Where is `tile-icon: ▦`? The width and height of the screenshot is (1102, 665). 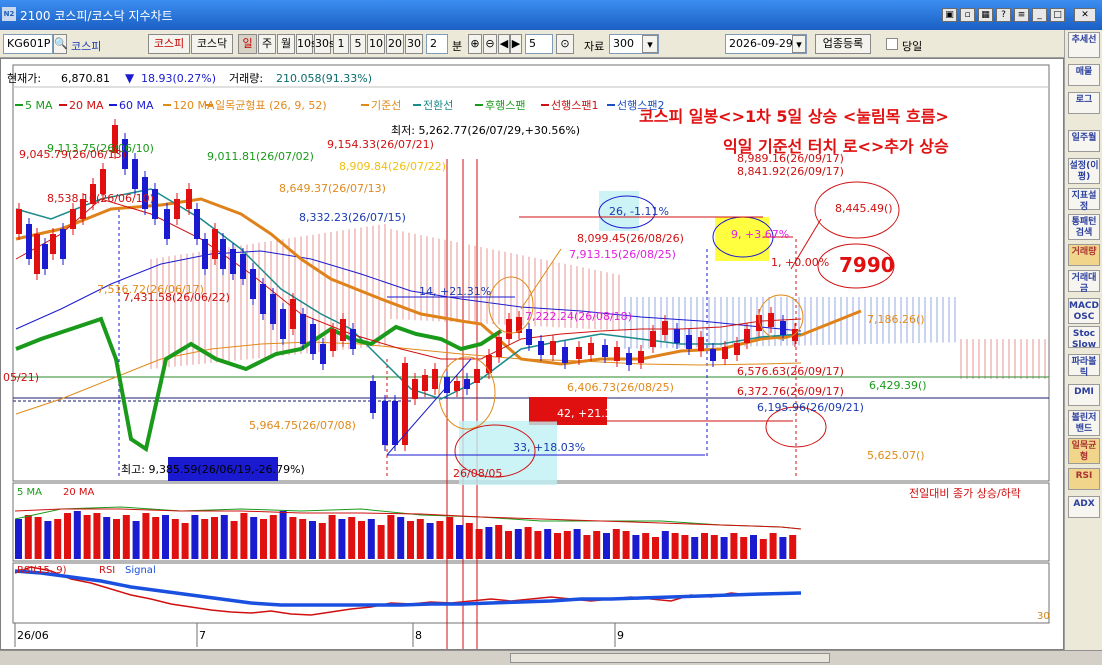
tile-icon: ▦ is located at coordinates (985, 15).